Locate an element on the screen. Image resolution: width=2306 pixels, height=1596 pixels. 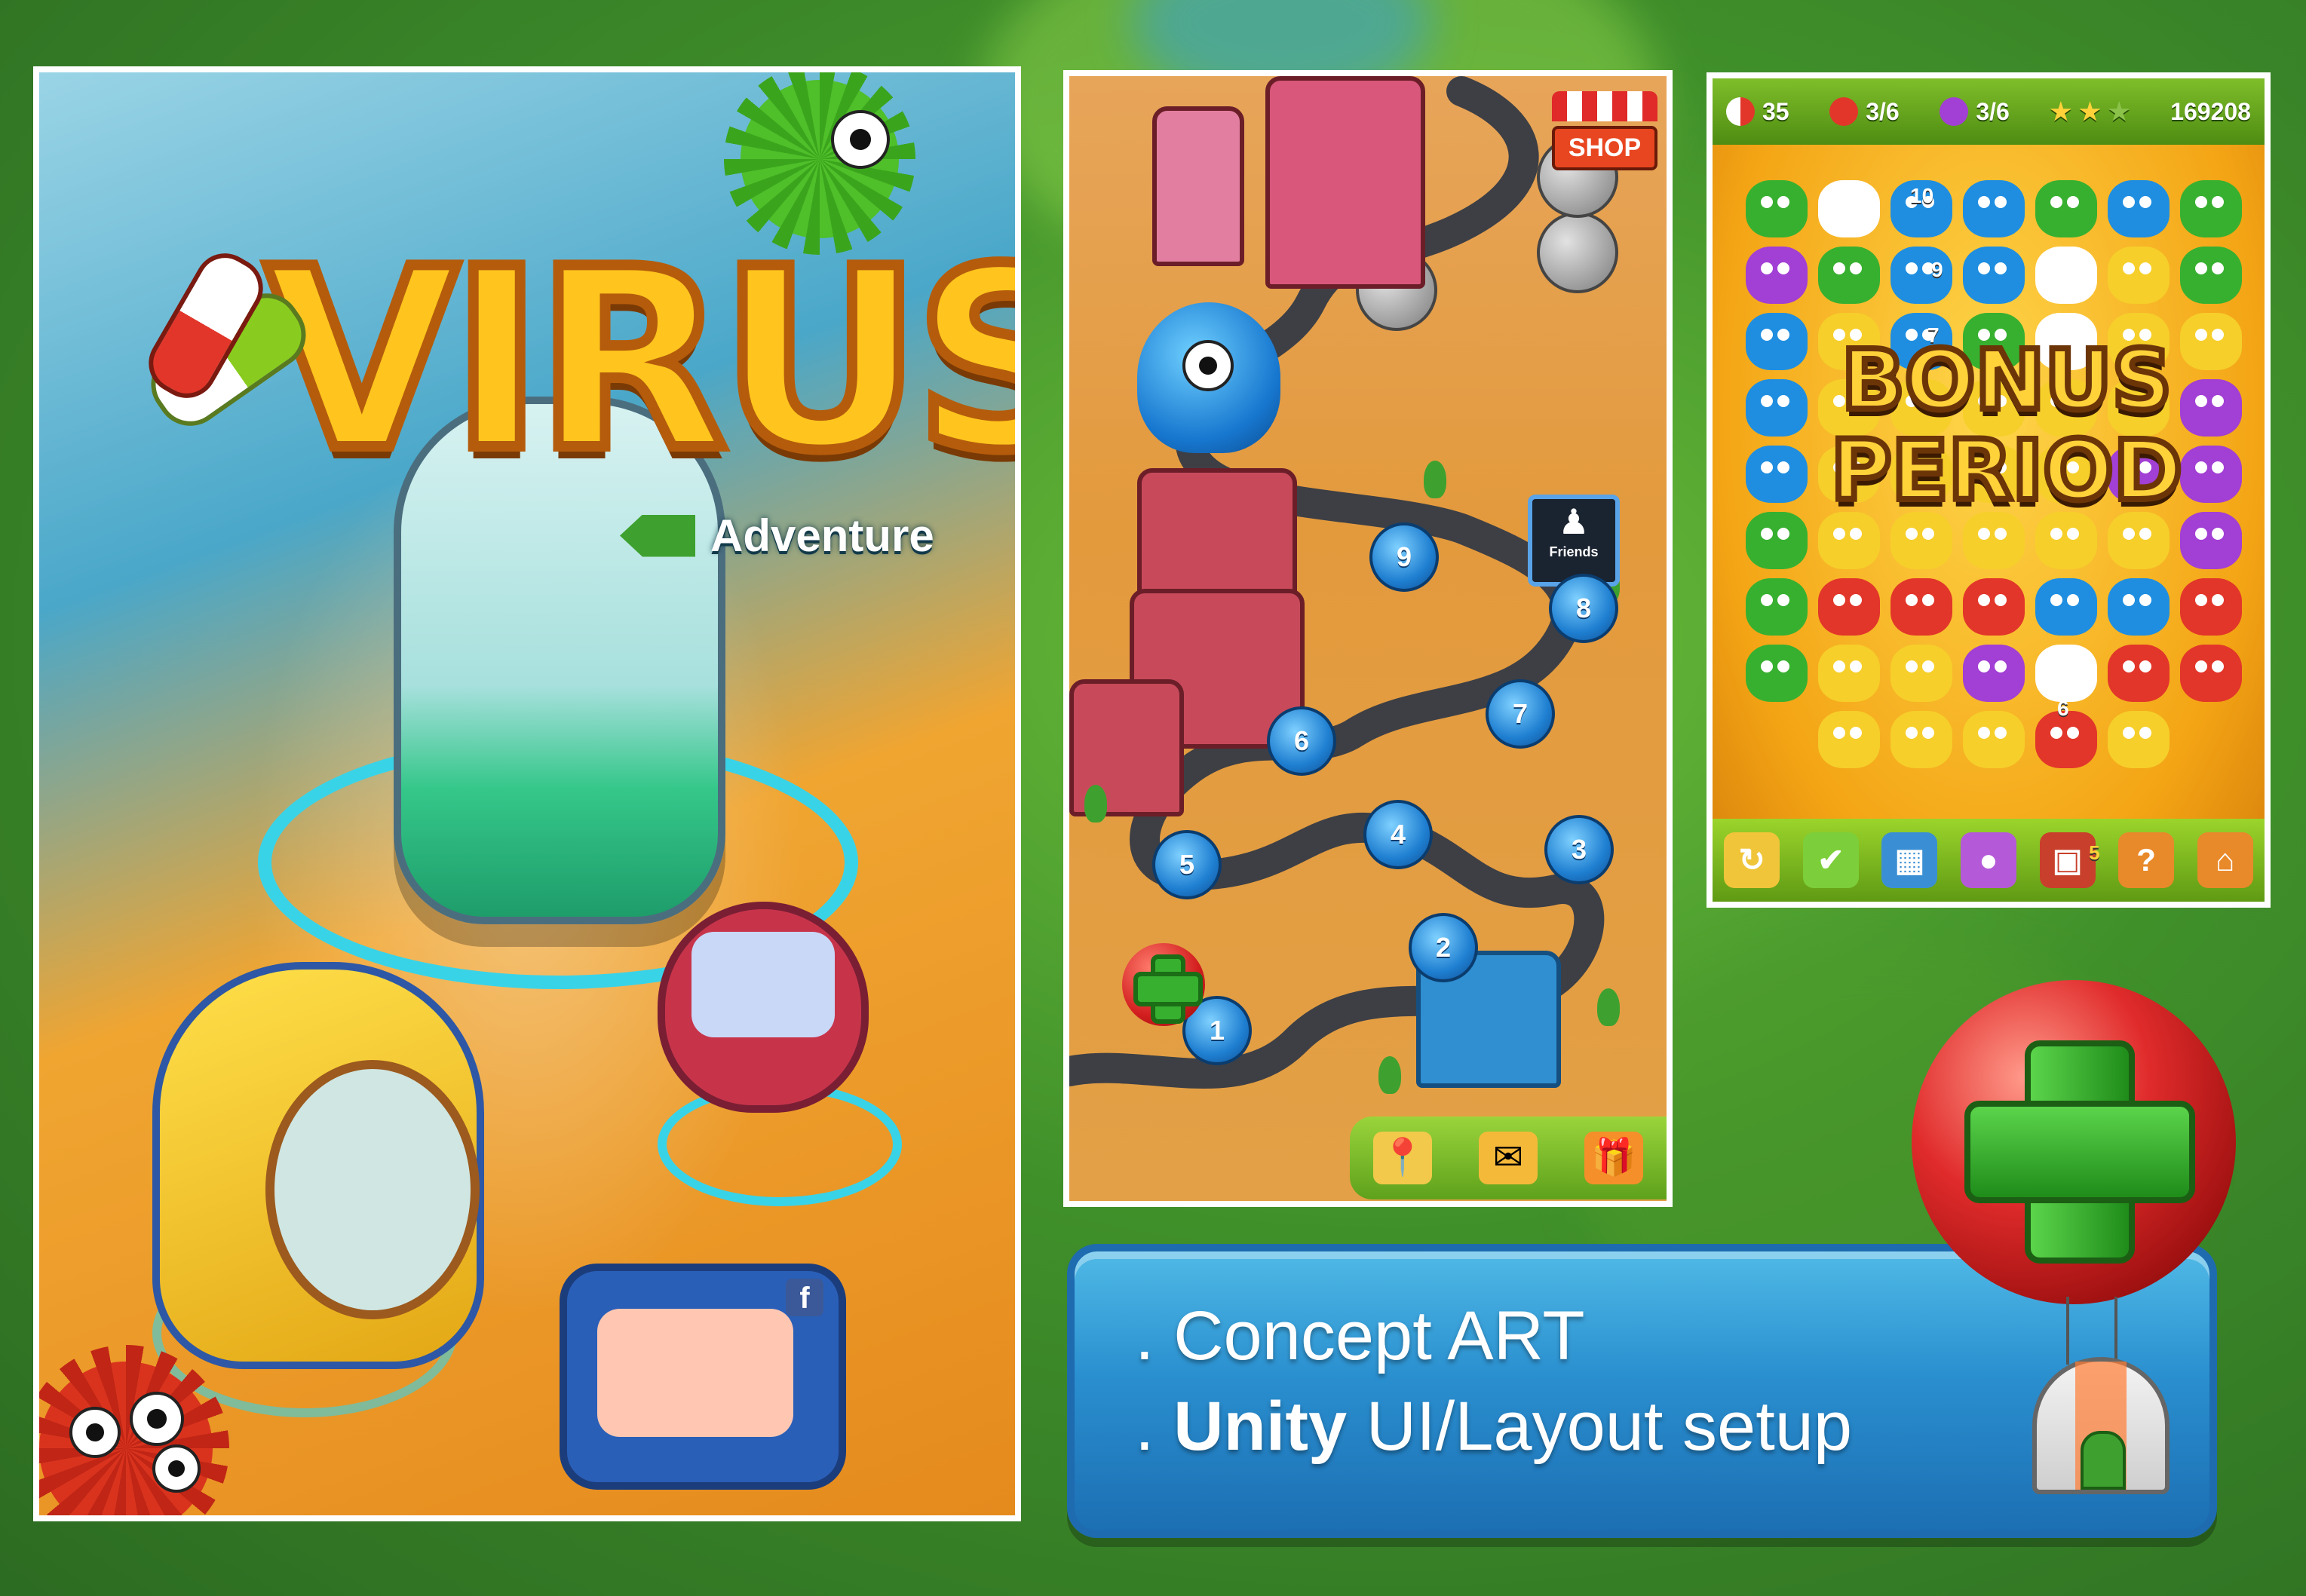
level-node-7: 7 is located at coordinates (1520, 714).